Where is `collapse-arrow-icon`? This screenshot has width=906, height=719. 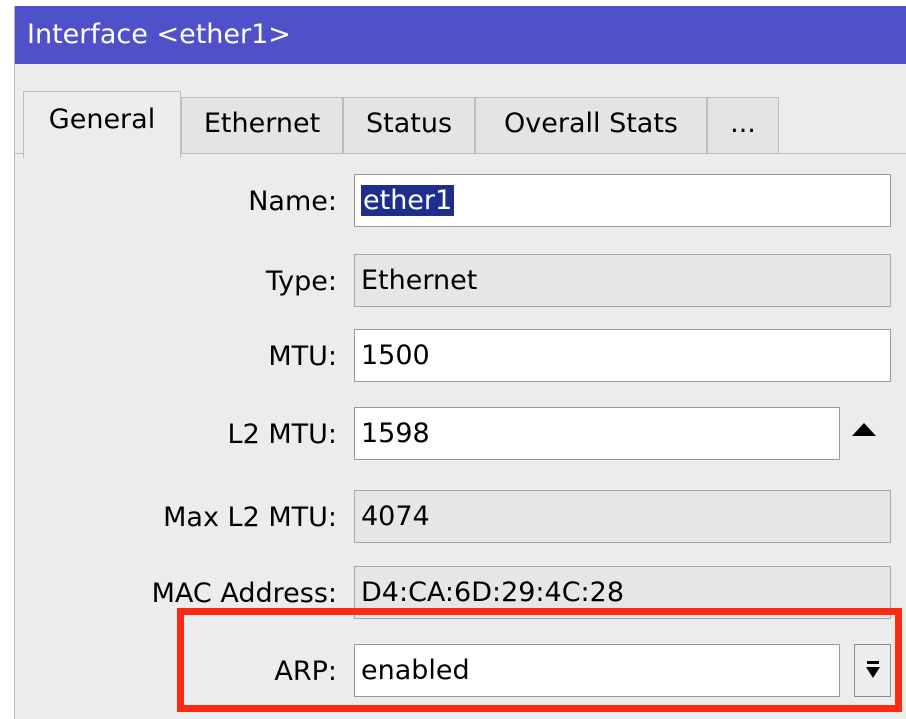 collapse-arrow-icon is located at coordinates (864, 429).